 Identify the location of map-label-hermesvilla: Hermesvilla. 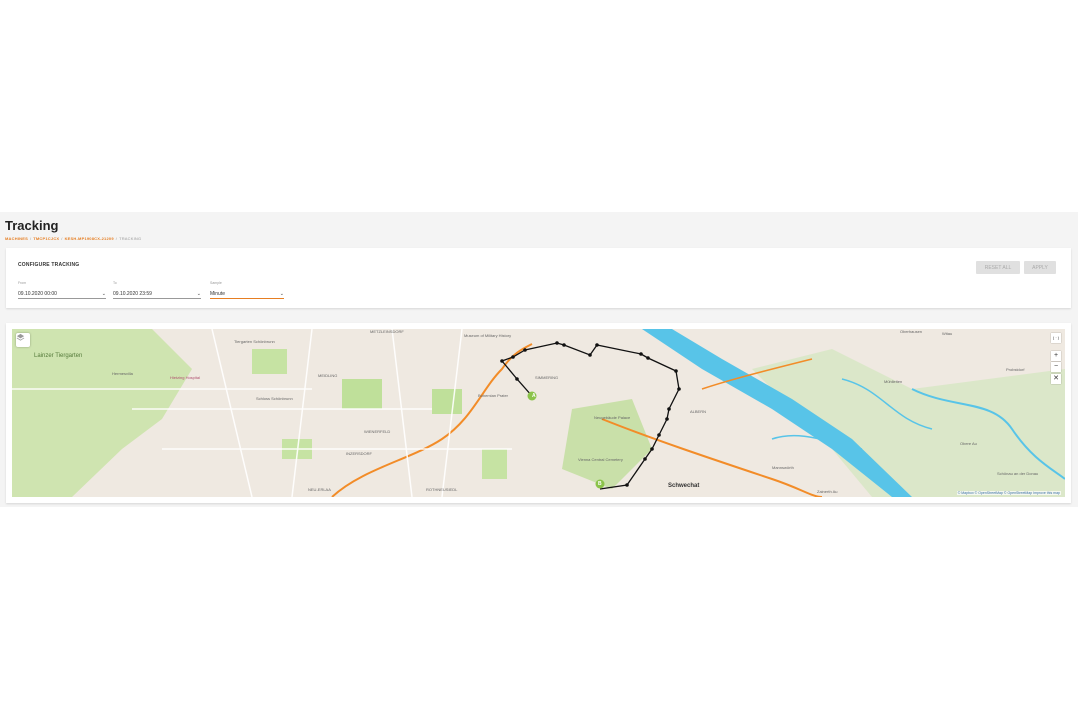
(122, 373).